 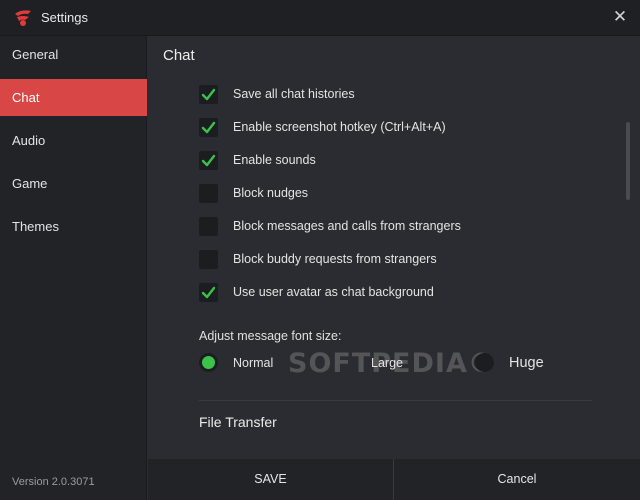 I want to click on footer-bar: SAVE Cancel, so click(x=394, y=479).